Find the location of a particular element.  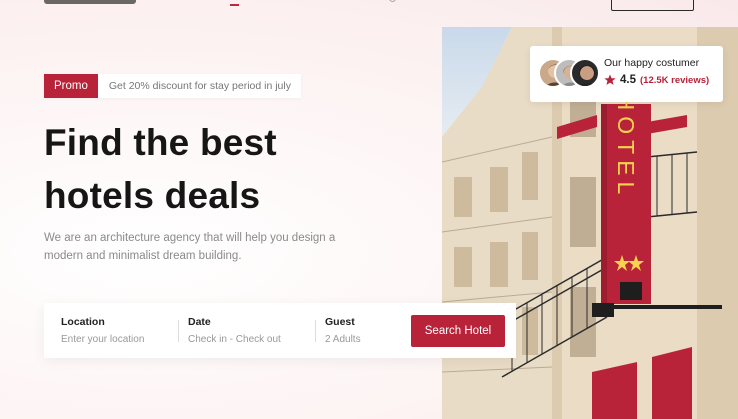

search-bar: Location Date Guest Search Hotel is located at coordinates (280, 330).